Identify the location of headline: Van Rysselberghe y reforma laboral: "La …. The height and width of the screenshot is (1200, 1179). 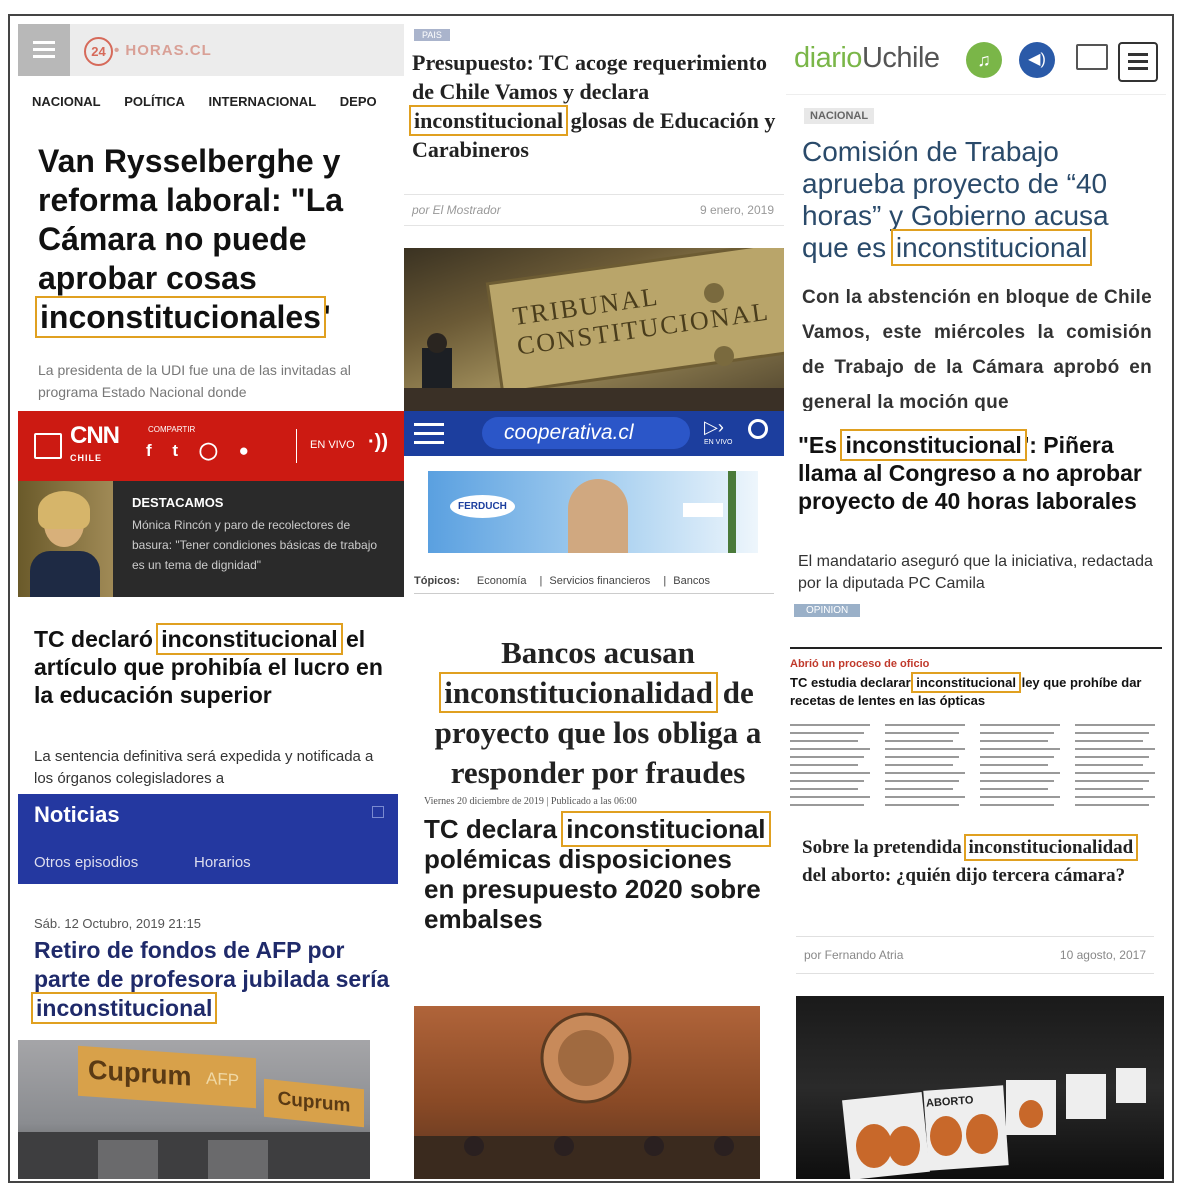
(211, 240).